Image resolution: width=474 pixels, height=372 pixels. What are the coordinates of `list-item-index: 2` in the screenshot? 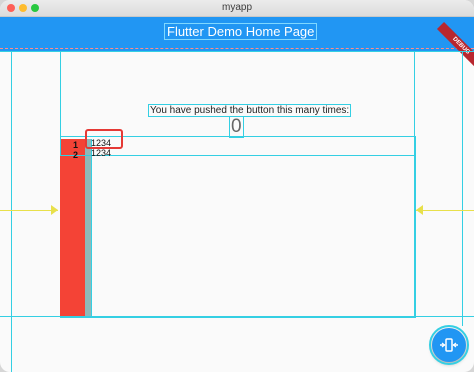 It's located at (76, 155).